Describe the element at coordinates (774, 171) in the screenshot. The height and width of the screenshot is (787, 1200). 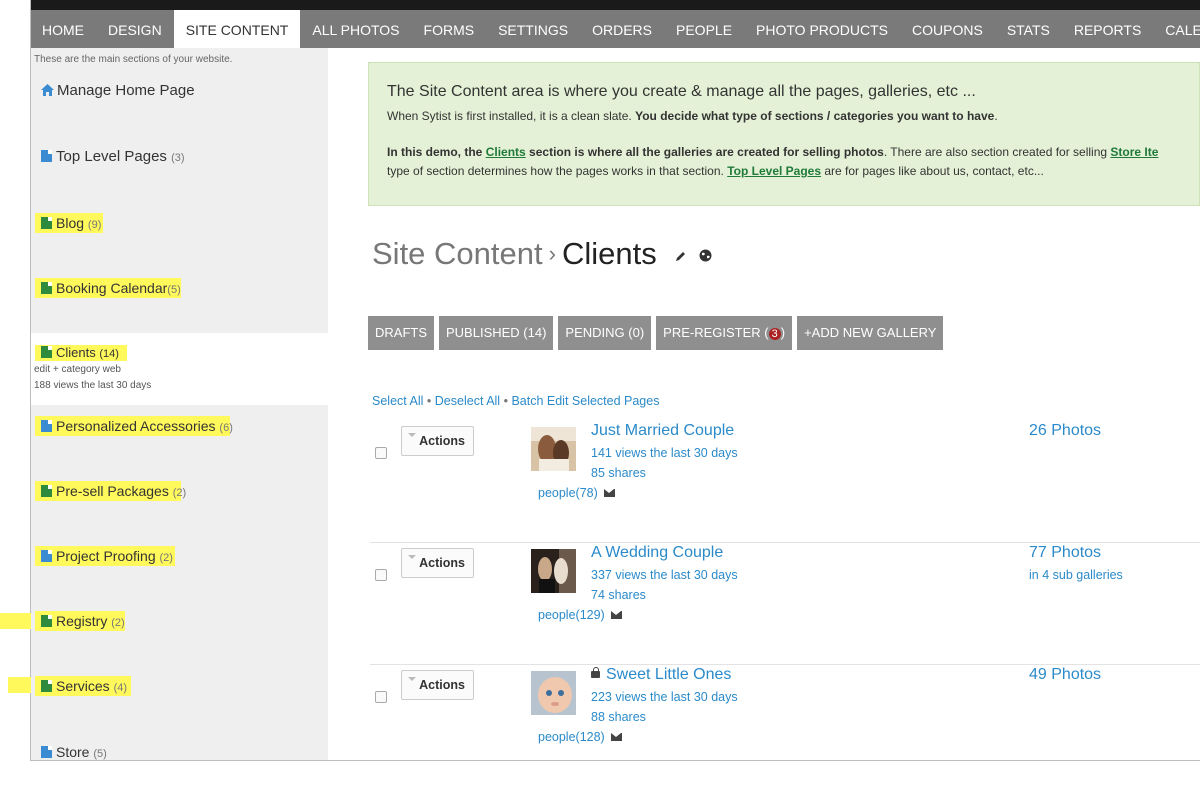
I see `top-level-pages-link: Top Level Pages` at that location.